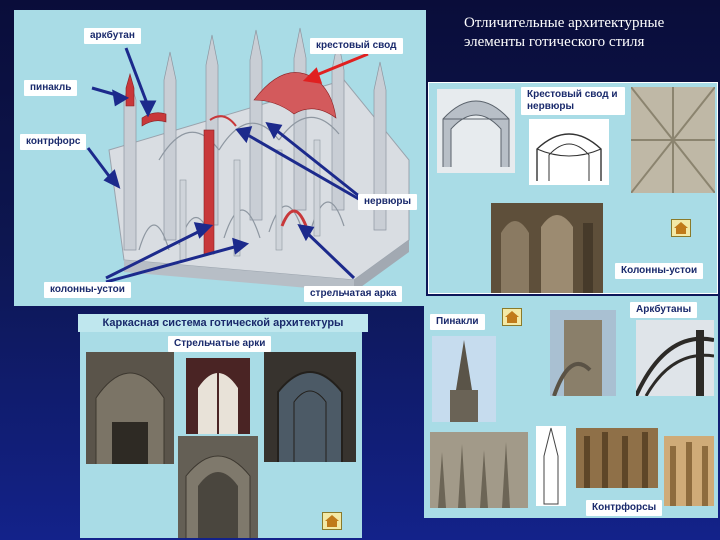  I want to click on vault-panel-heading-text: Крестовый свод и нервюры, so click(572, 100).